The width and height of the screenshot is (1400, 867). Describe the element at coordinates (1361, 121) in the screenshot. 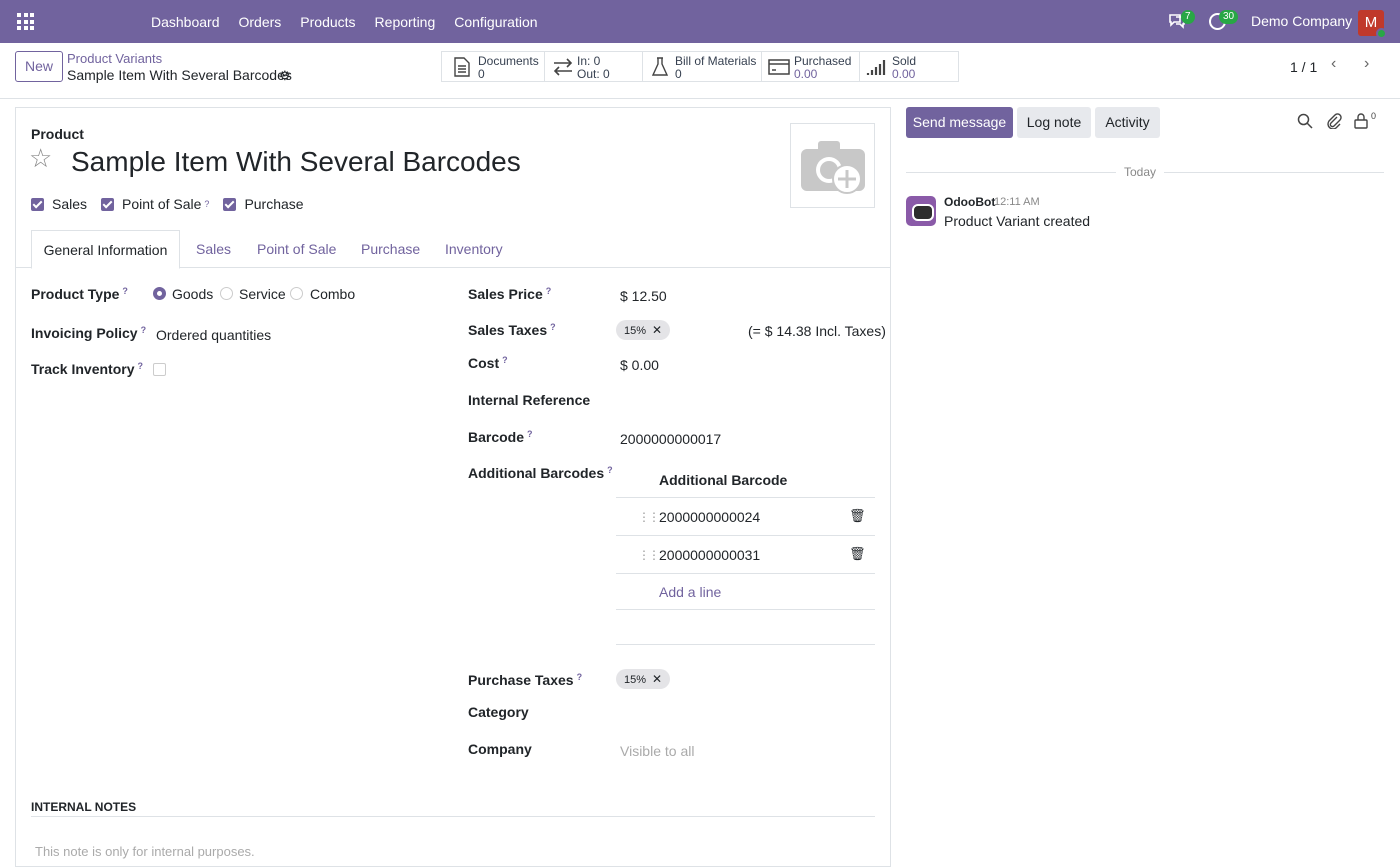

I see `followers-icon` at that location.